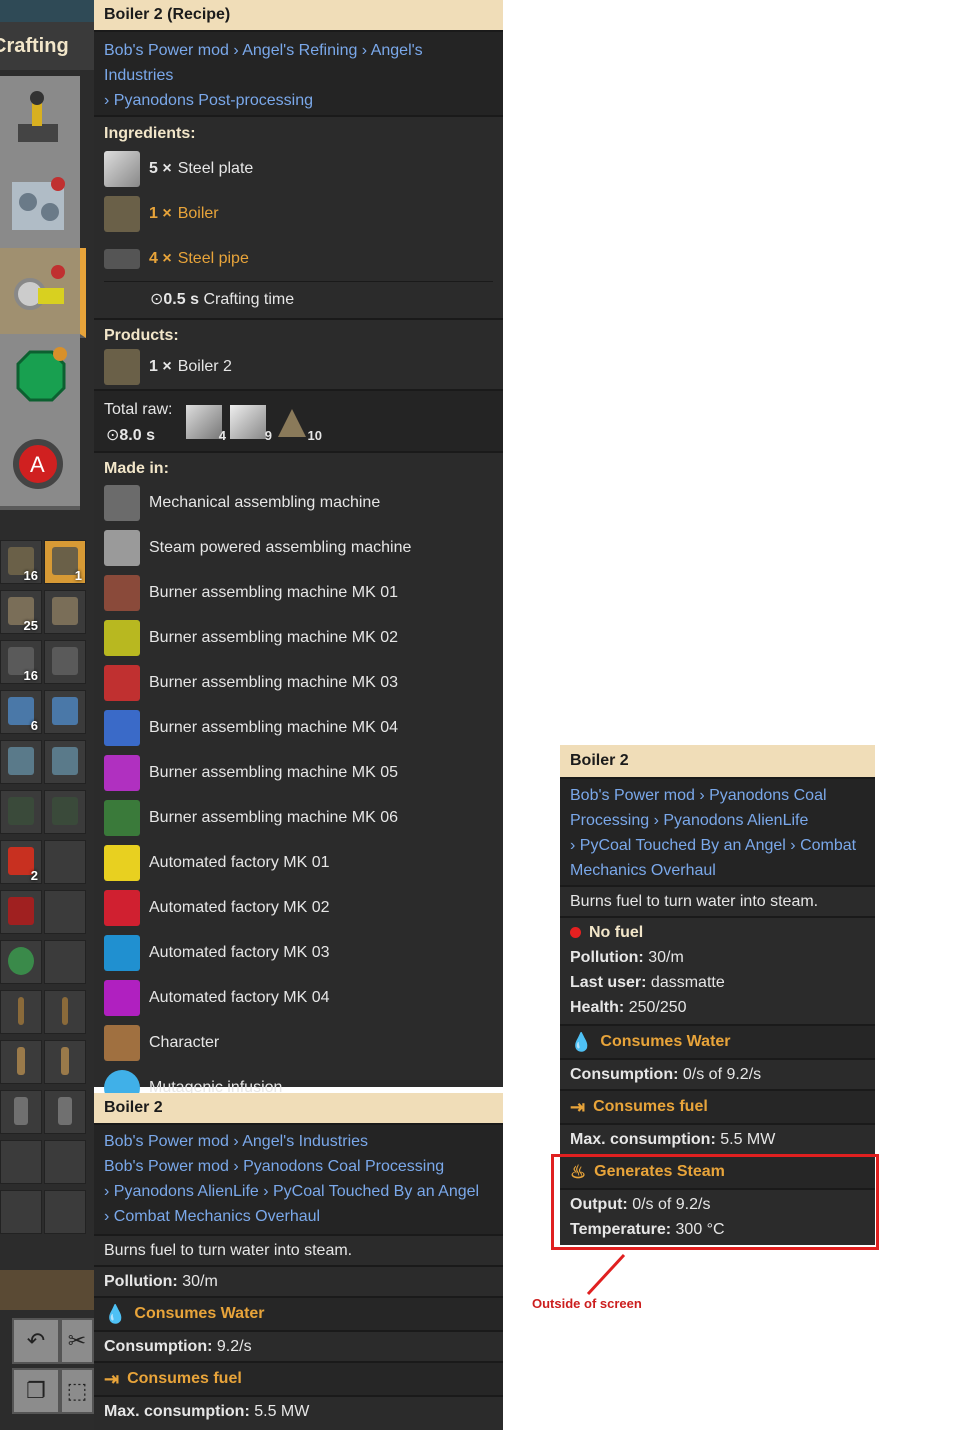  I want to click on consumes-water-header: 💧 Consumes Water, so click(298, 1313).